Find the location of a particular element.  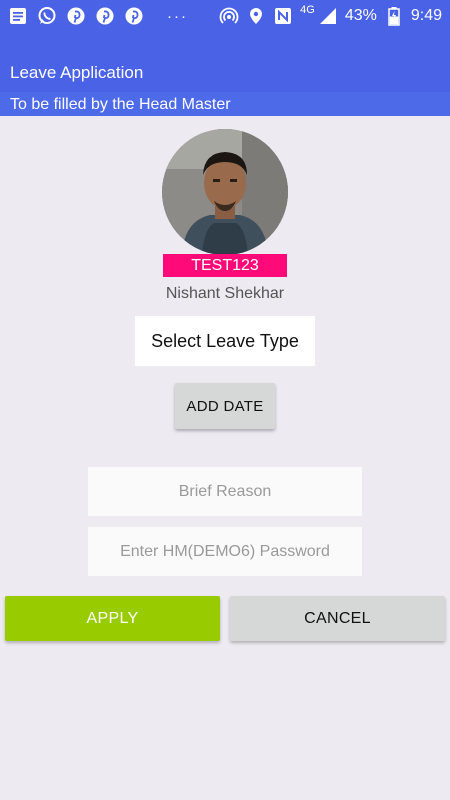

status-bar: ··· 4G 43% 9:49 is located at coordinates (225, 16).